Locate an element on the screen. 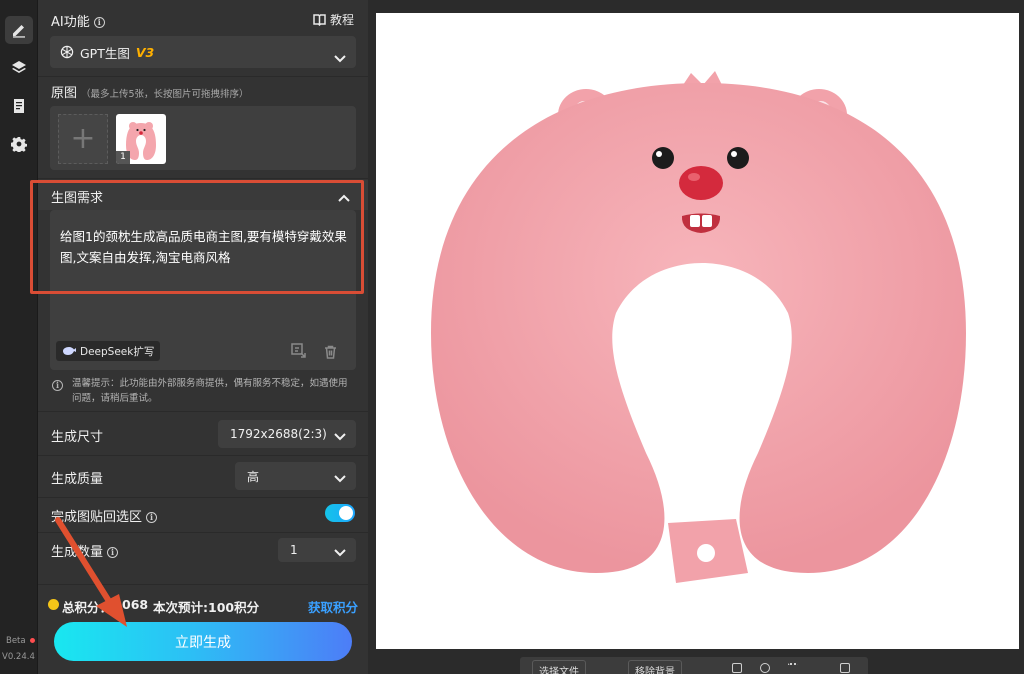 The image size is (1024, 674). model-select: GPT生图 V3 is located at coordinates (203, 52).